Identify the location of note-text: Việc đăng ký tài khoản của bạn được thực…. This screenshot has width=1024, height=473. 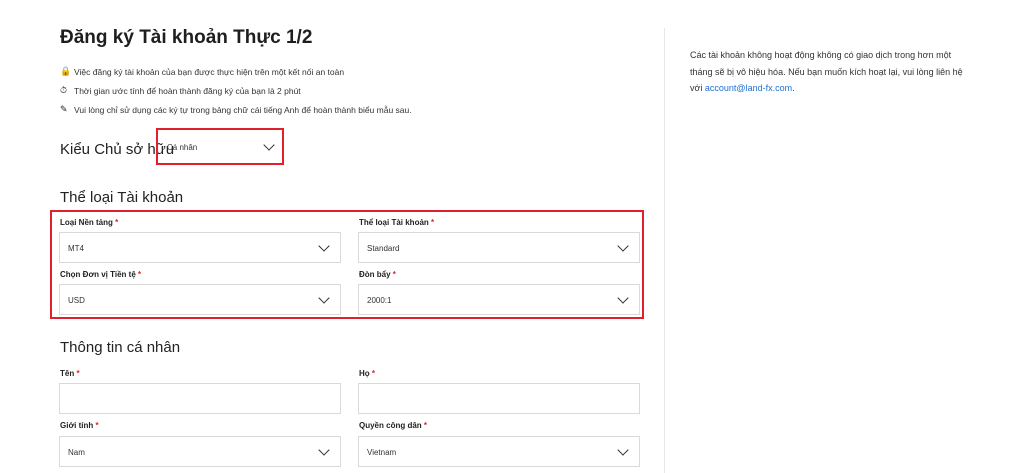
(209, 71).